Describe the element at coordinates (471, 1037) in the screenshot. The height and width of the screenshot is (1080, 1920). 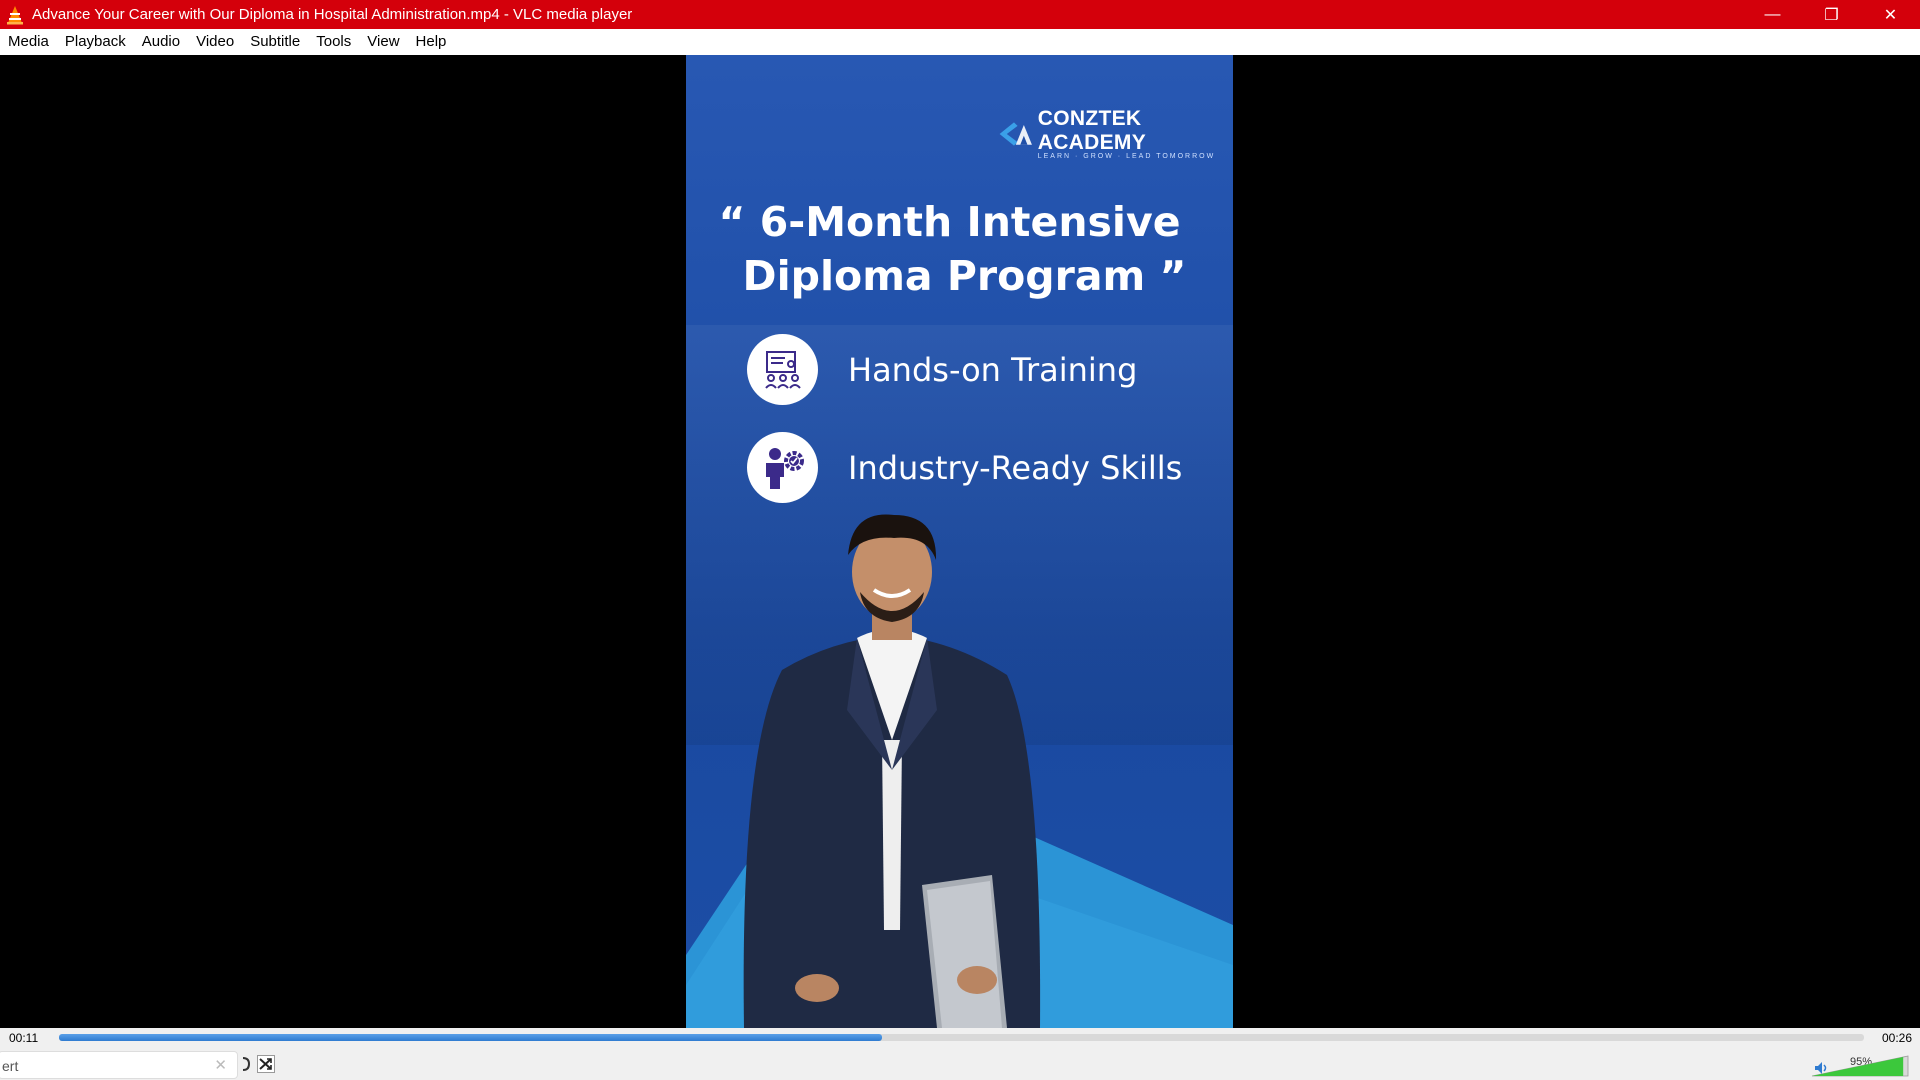
I see `seek-progress` at that location.